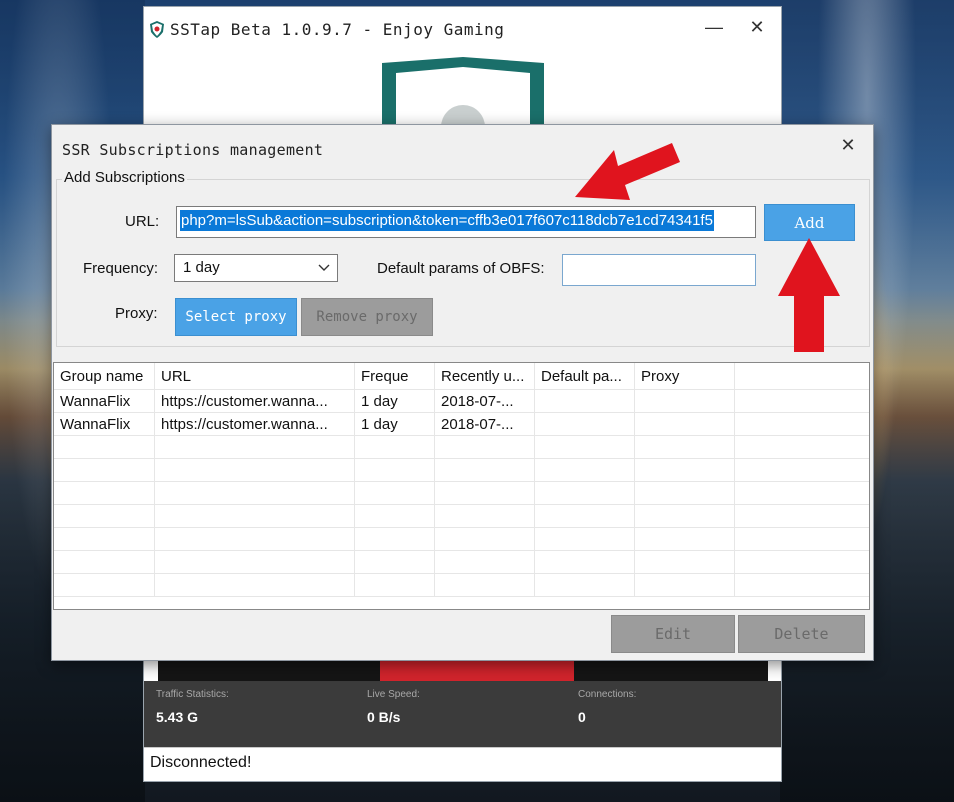 Image resolution: width=954 pixels, height=802 pixels. Describe the element at coordinates (157, 29) in the screenshot. I see `sstap-app-icon` at that location.